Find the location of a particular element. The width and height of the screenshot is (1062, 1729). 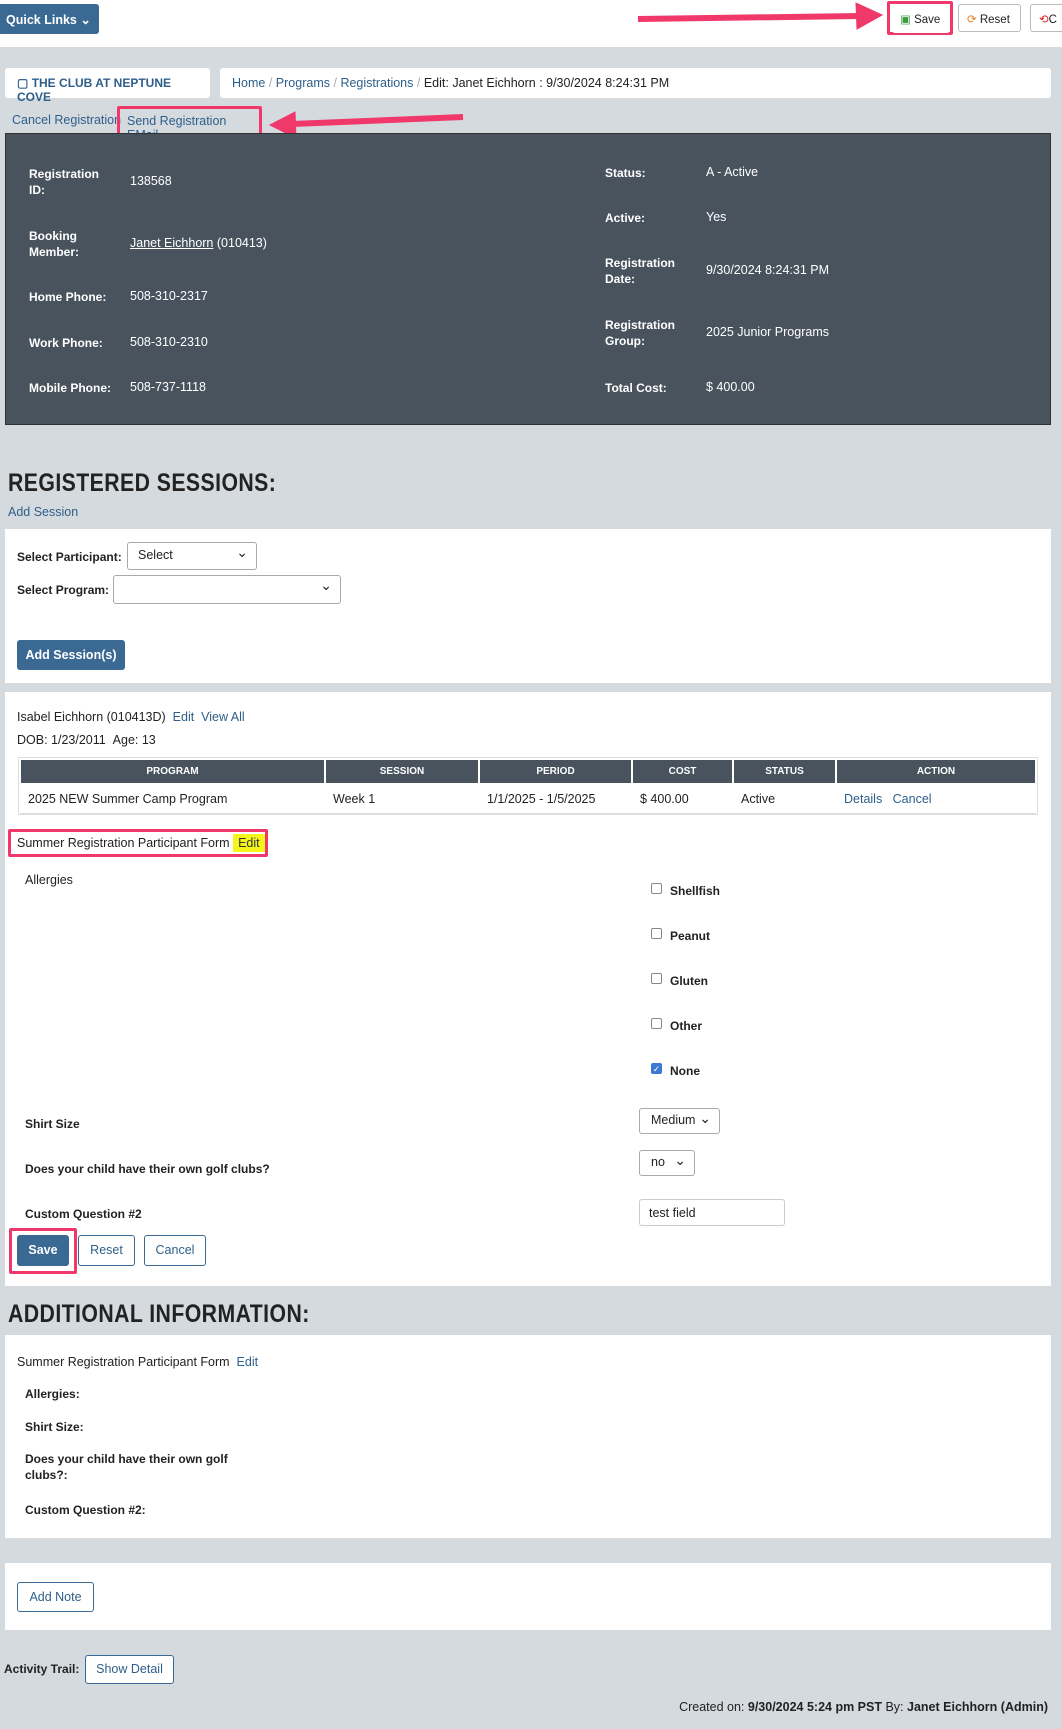

period-cell: 1/1/2025 - 1/5/2025 is located at coordinates (555, 799).